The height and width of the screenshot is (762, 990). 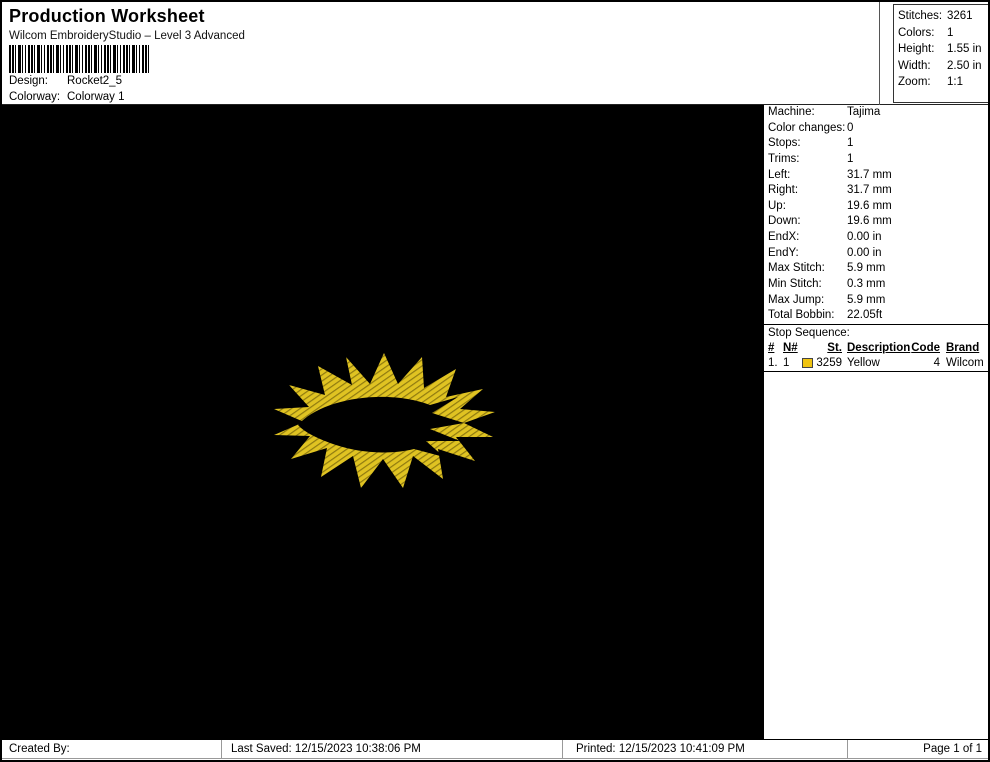 I want to click on info-min-stitch: Min Stitch: 0.3 mm, so click(x=827, y=283).